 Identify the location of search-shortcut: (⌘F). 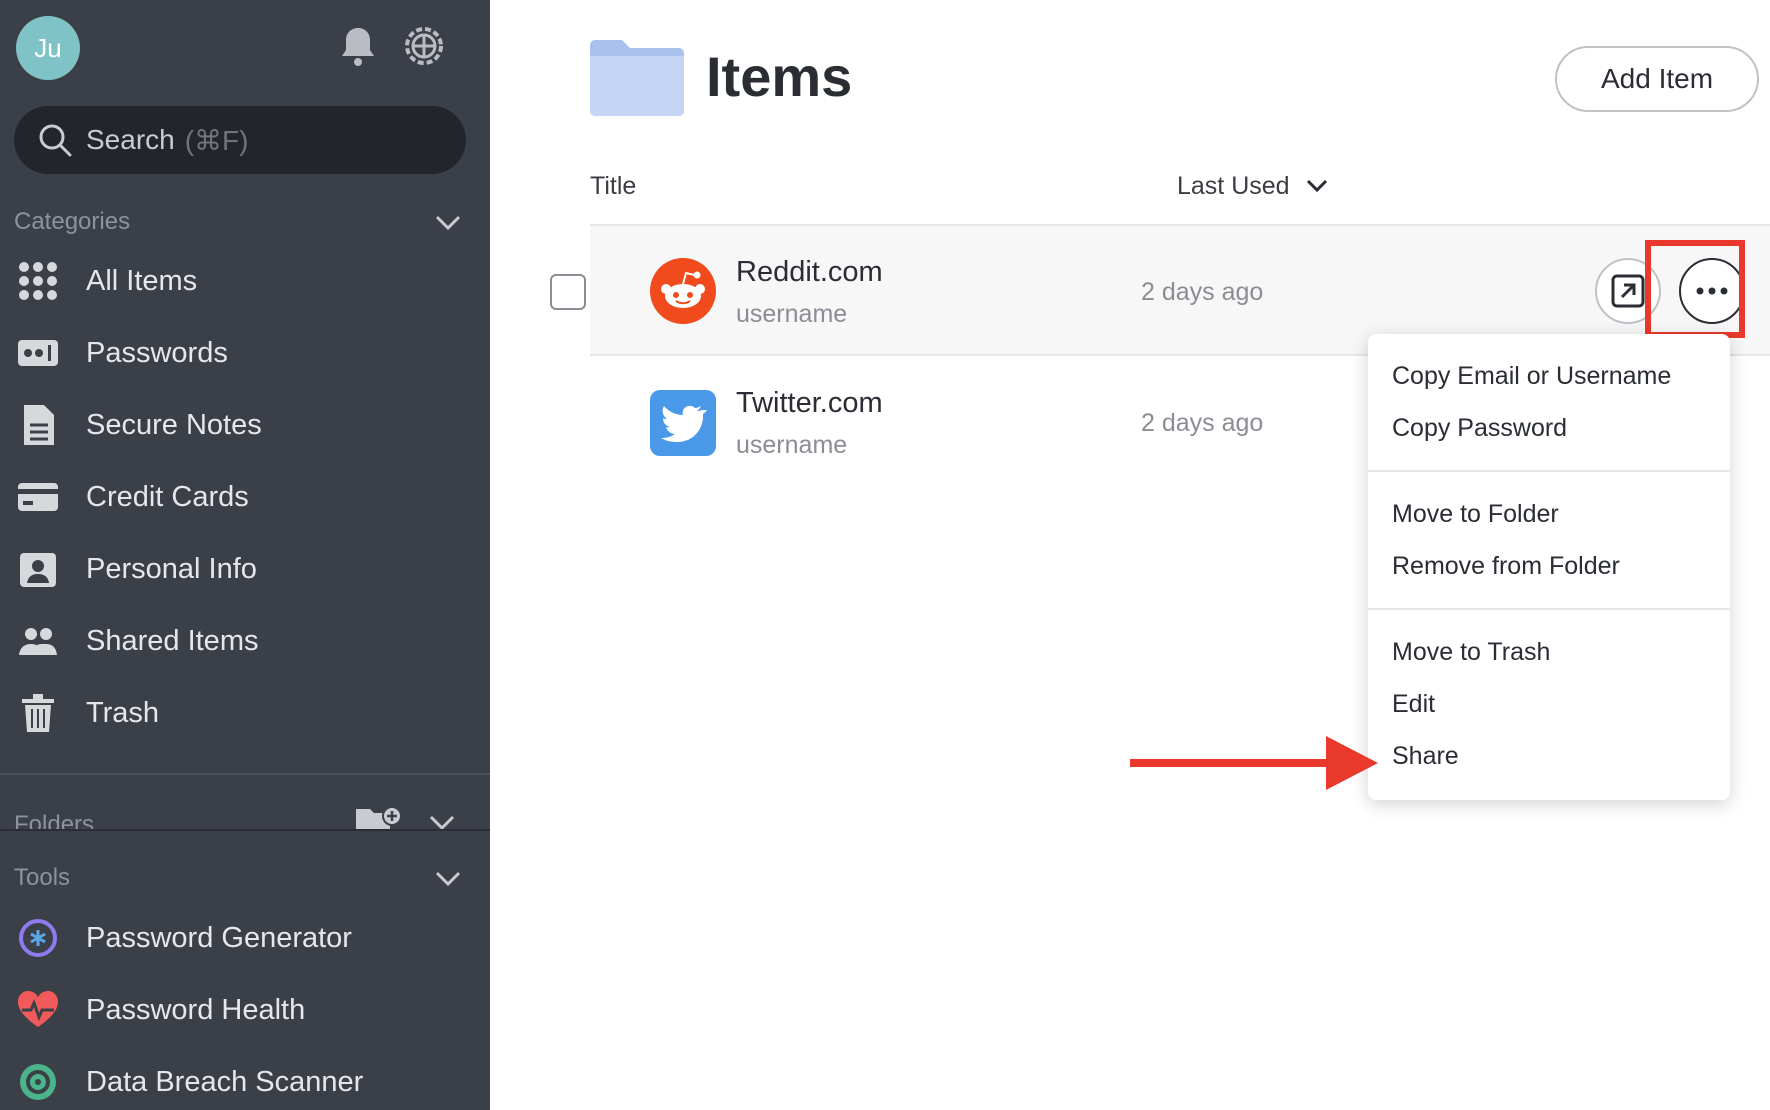
(216, 140).